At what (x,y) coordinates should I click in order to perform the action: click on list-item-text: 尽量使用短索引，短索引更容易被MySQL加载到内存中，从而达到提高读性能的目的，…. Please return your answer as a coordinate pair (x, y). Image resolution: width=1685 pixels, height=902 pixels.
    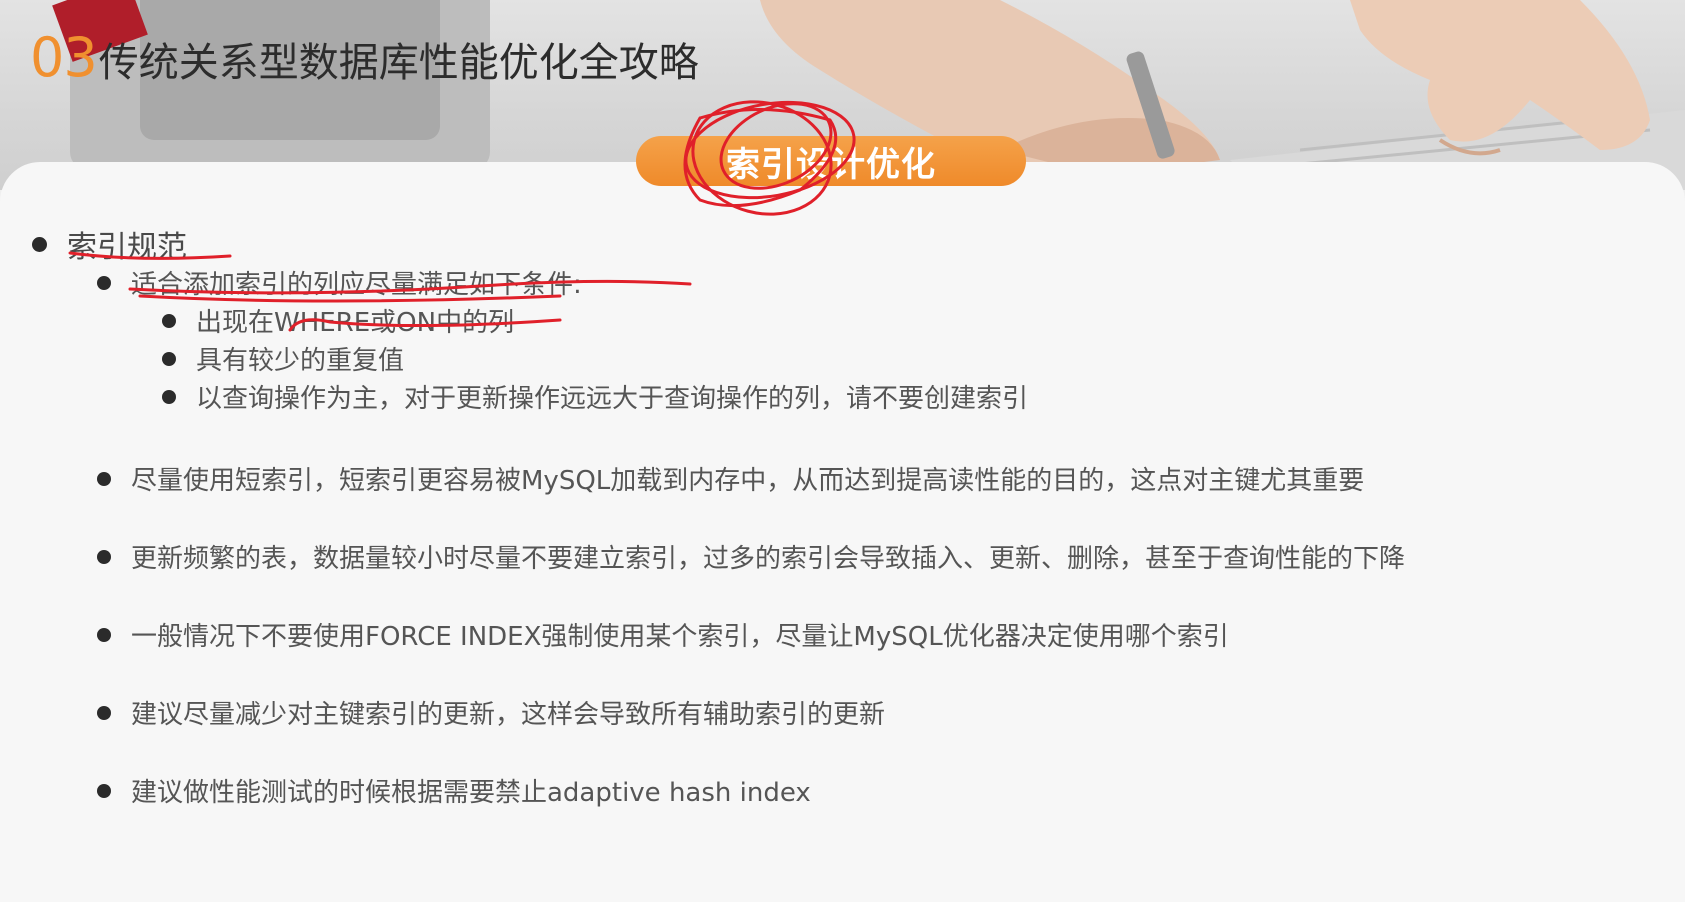
    Looking at the image, I should click on (748, 481).